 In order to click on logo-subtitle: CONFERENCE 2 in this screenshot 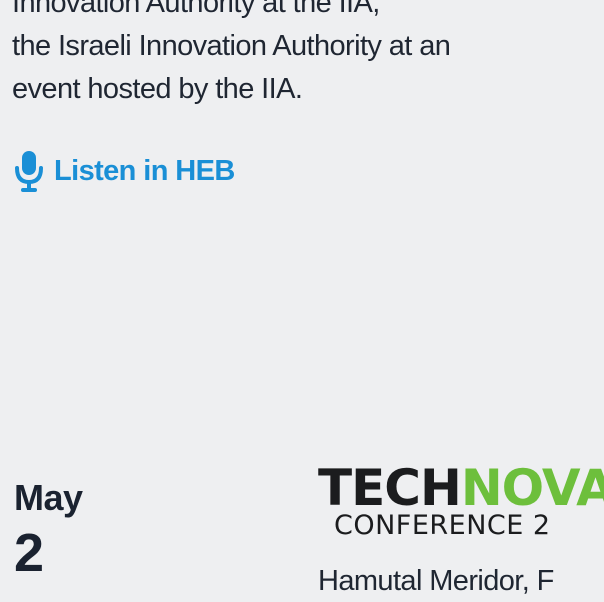, I will do `click(442, 525)`.